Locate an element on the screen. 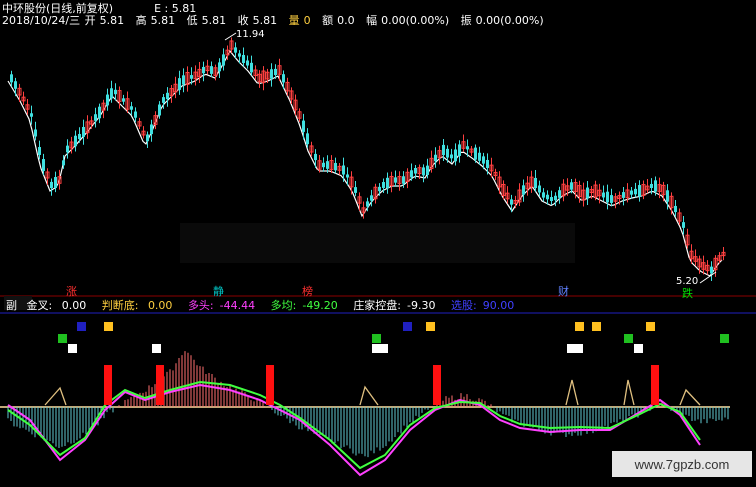 Image resolution: width=756 pixels, height=487 pixels. signal-cai-text: 财 is located at coordinates (563, 291).